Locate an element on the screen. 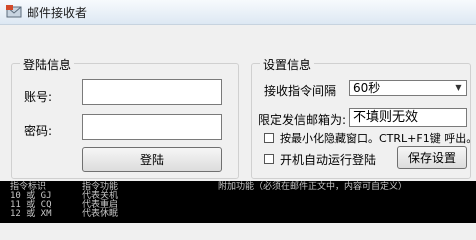  login-button-label: 登陆 is located at coordinates (151, 160).